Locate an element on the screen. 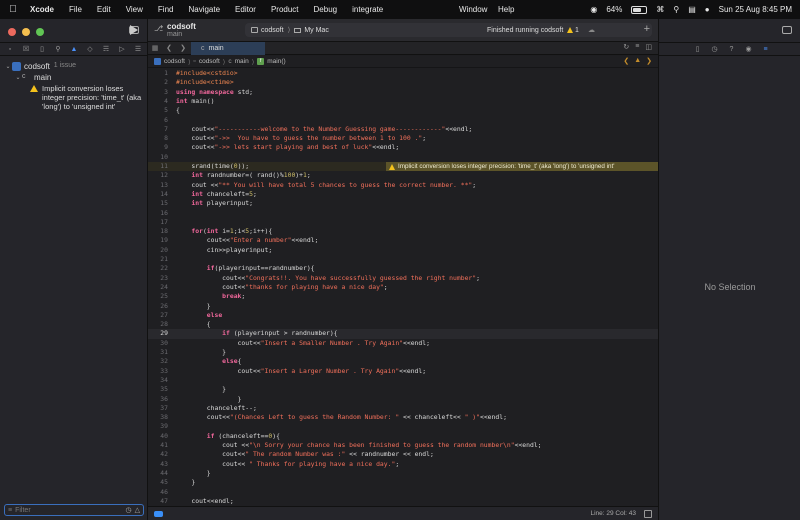 This screenshot has height=520, width=800. help-icon: ? is located at coordinates (731, 49).